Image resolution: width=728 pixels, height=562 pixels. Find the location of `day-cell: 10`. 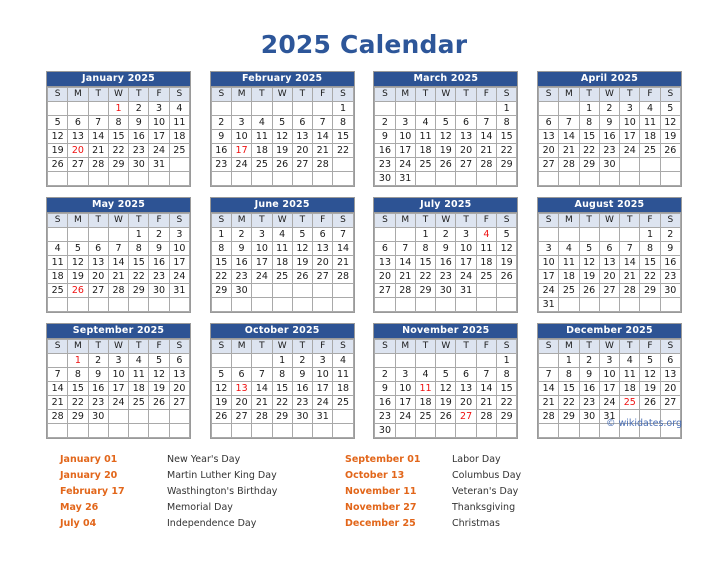

day-cell: 10 is located at coordinates (241, 136).